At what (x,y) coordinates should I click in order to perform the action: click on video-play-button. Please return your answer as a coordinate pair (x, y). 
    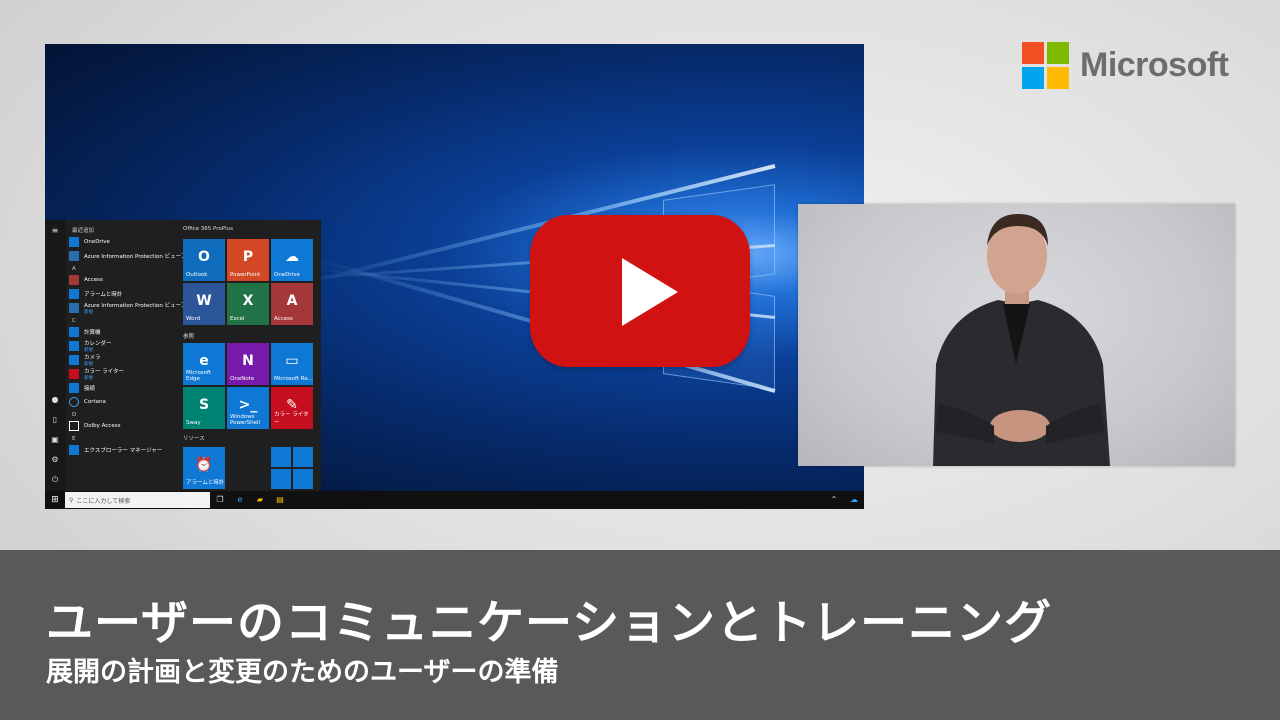
    Looking at the image, I should click on (640, 291).